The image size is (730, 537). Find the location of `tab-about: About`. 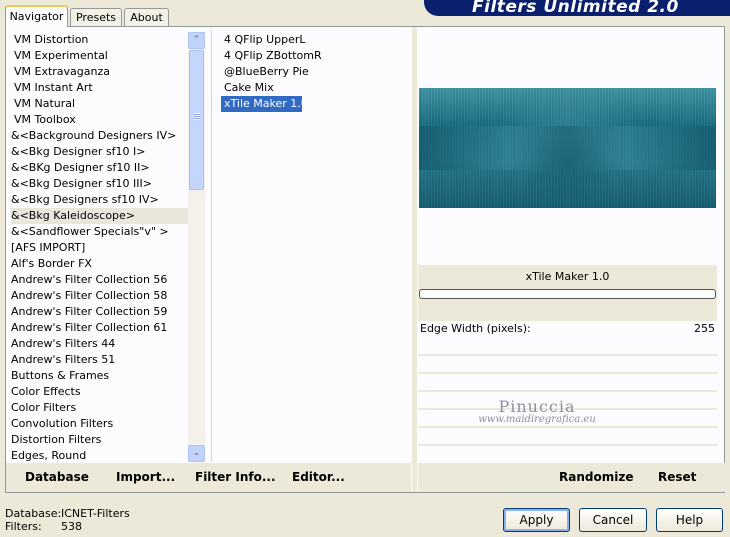

tab-about: About is located at coordinates (146, 17).